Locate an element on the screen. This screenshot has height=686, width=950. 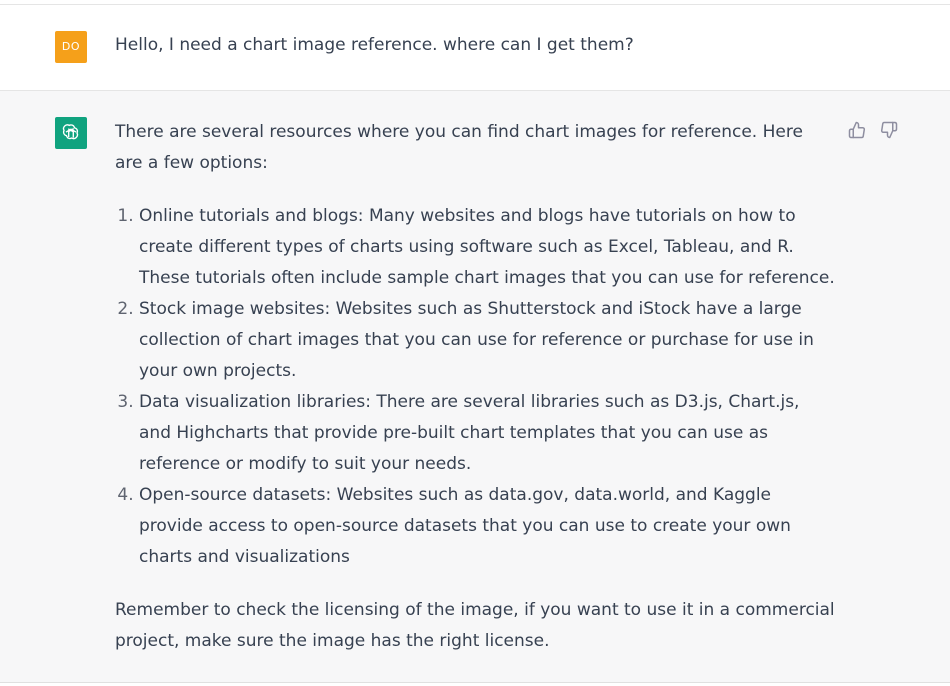
thumbs-down-icon is located at coordinates (889, 130).